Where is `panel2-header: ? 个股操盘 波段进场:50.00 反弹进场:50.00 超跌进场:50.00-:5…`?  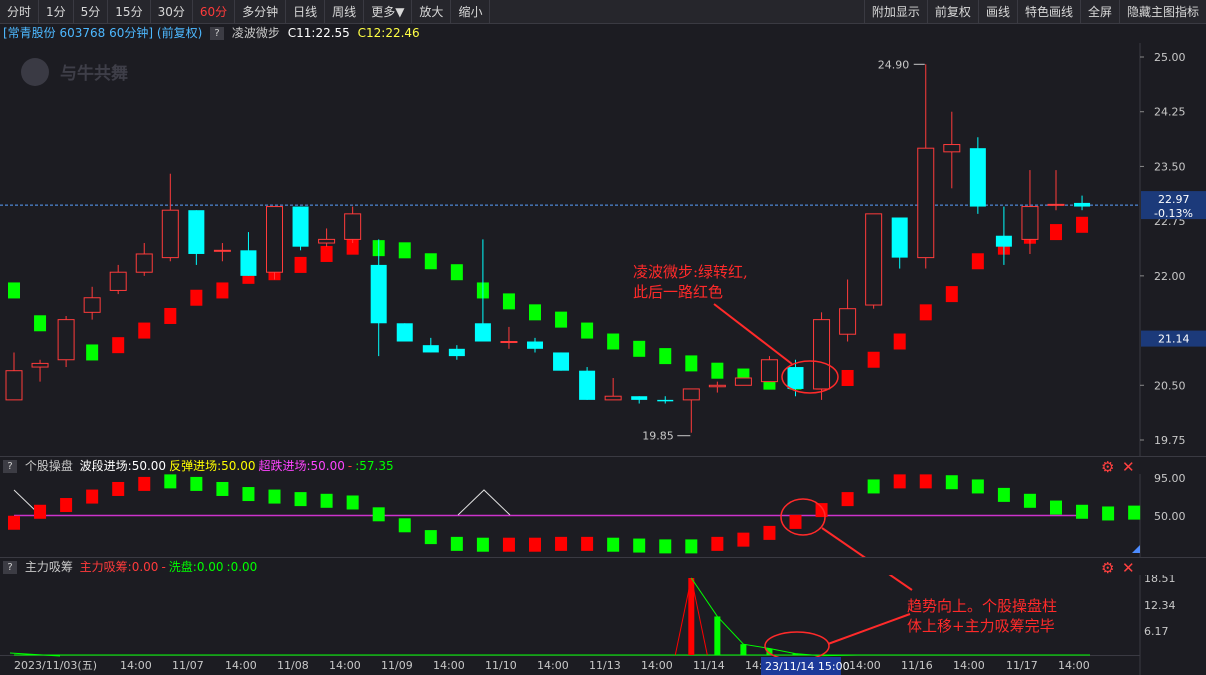 panel2-header: ? 个股操盘 波段进场:50.00 反弹进场:50.00 超跌进场:50.00-:5… is located at coordinates (570, 466).